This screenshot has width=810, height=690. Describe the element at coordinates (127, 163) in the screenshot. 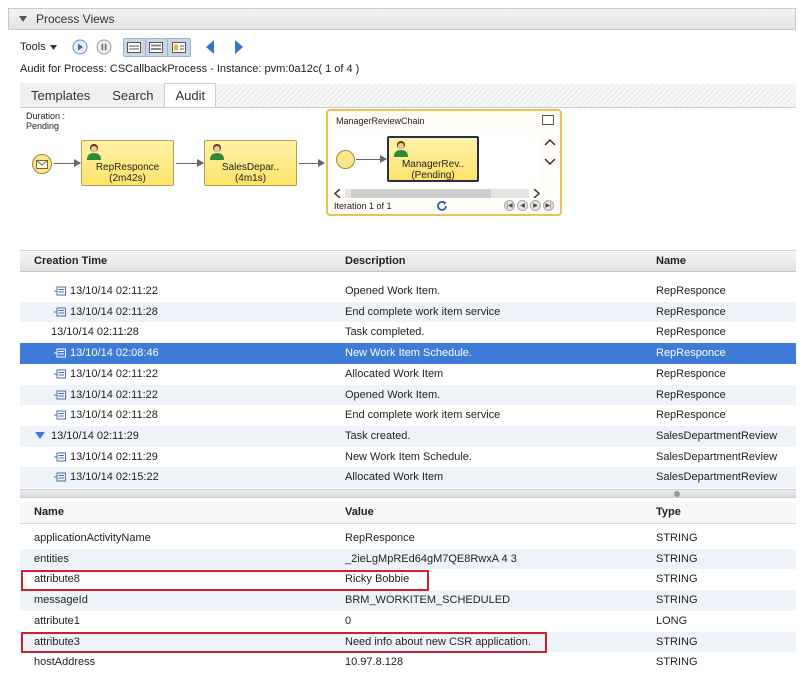

I see `task-represponce: RepResponce (2m42s)` at that location.